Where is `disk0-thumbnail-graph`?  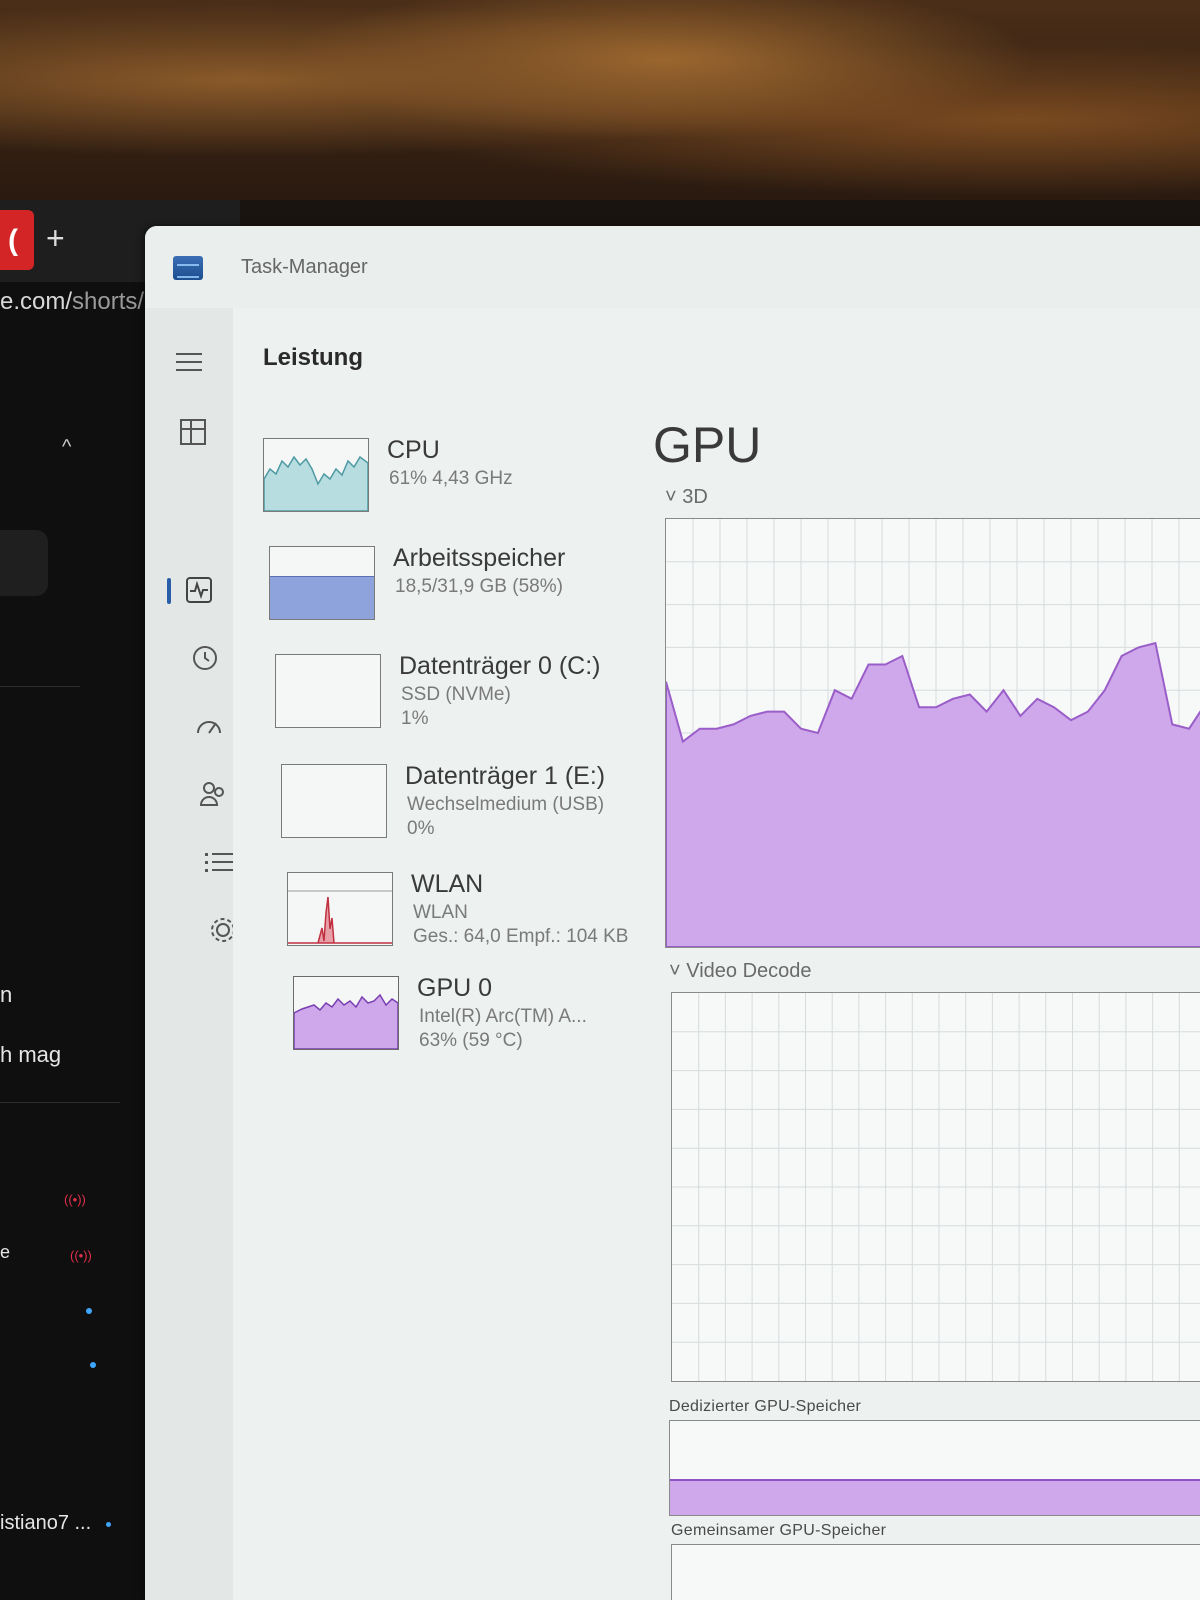 disk0-thumbnail-graph is located at coordinates (328, 691).